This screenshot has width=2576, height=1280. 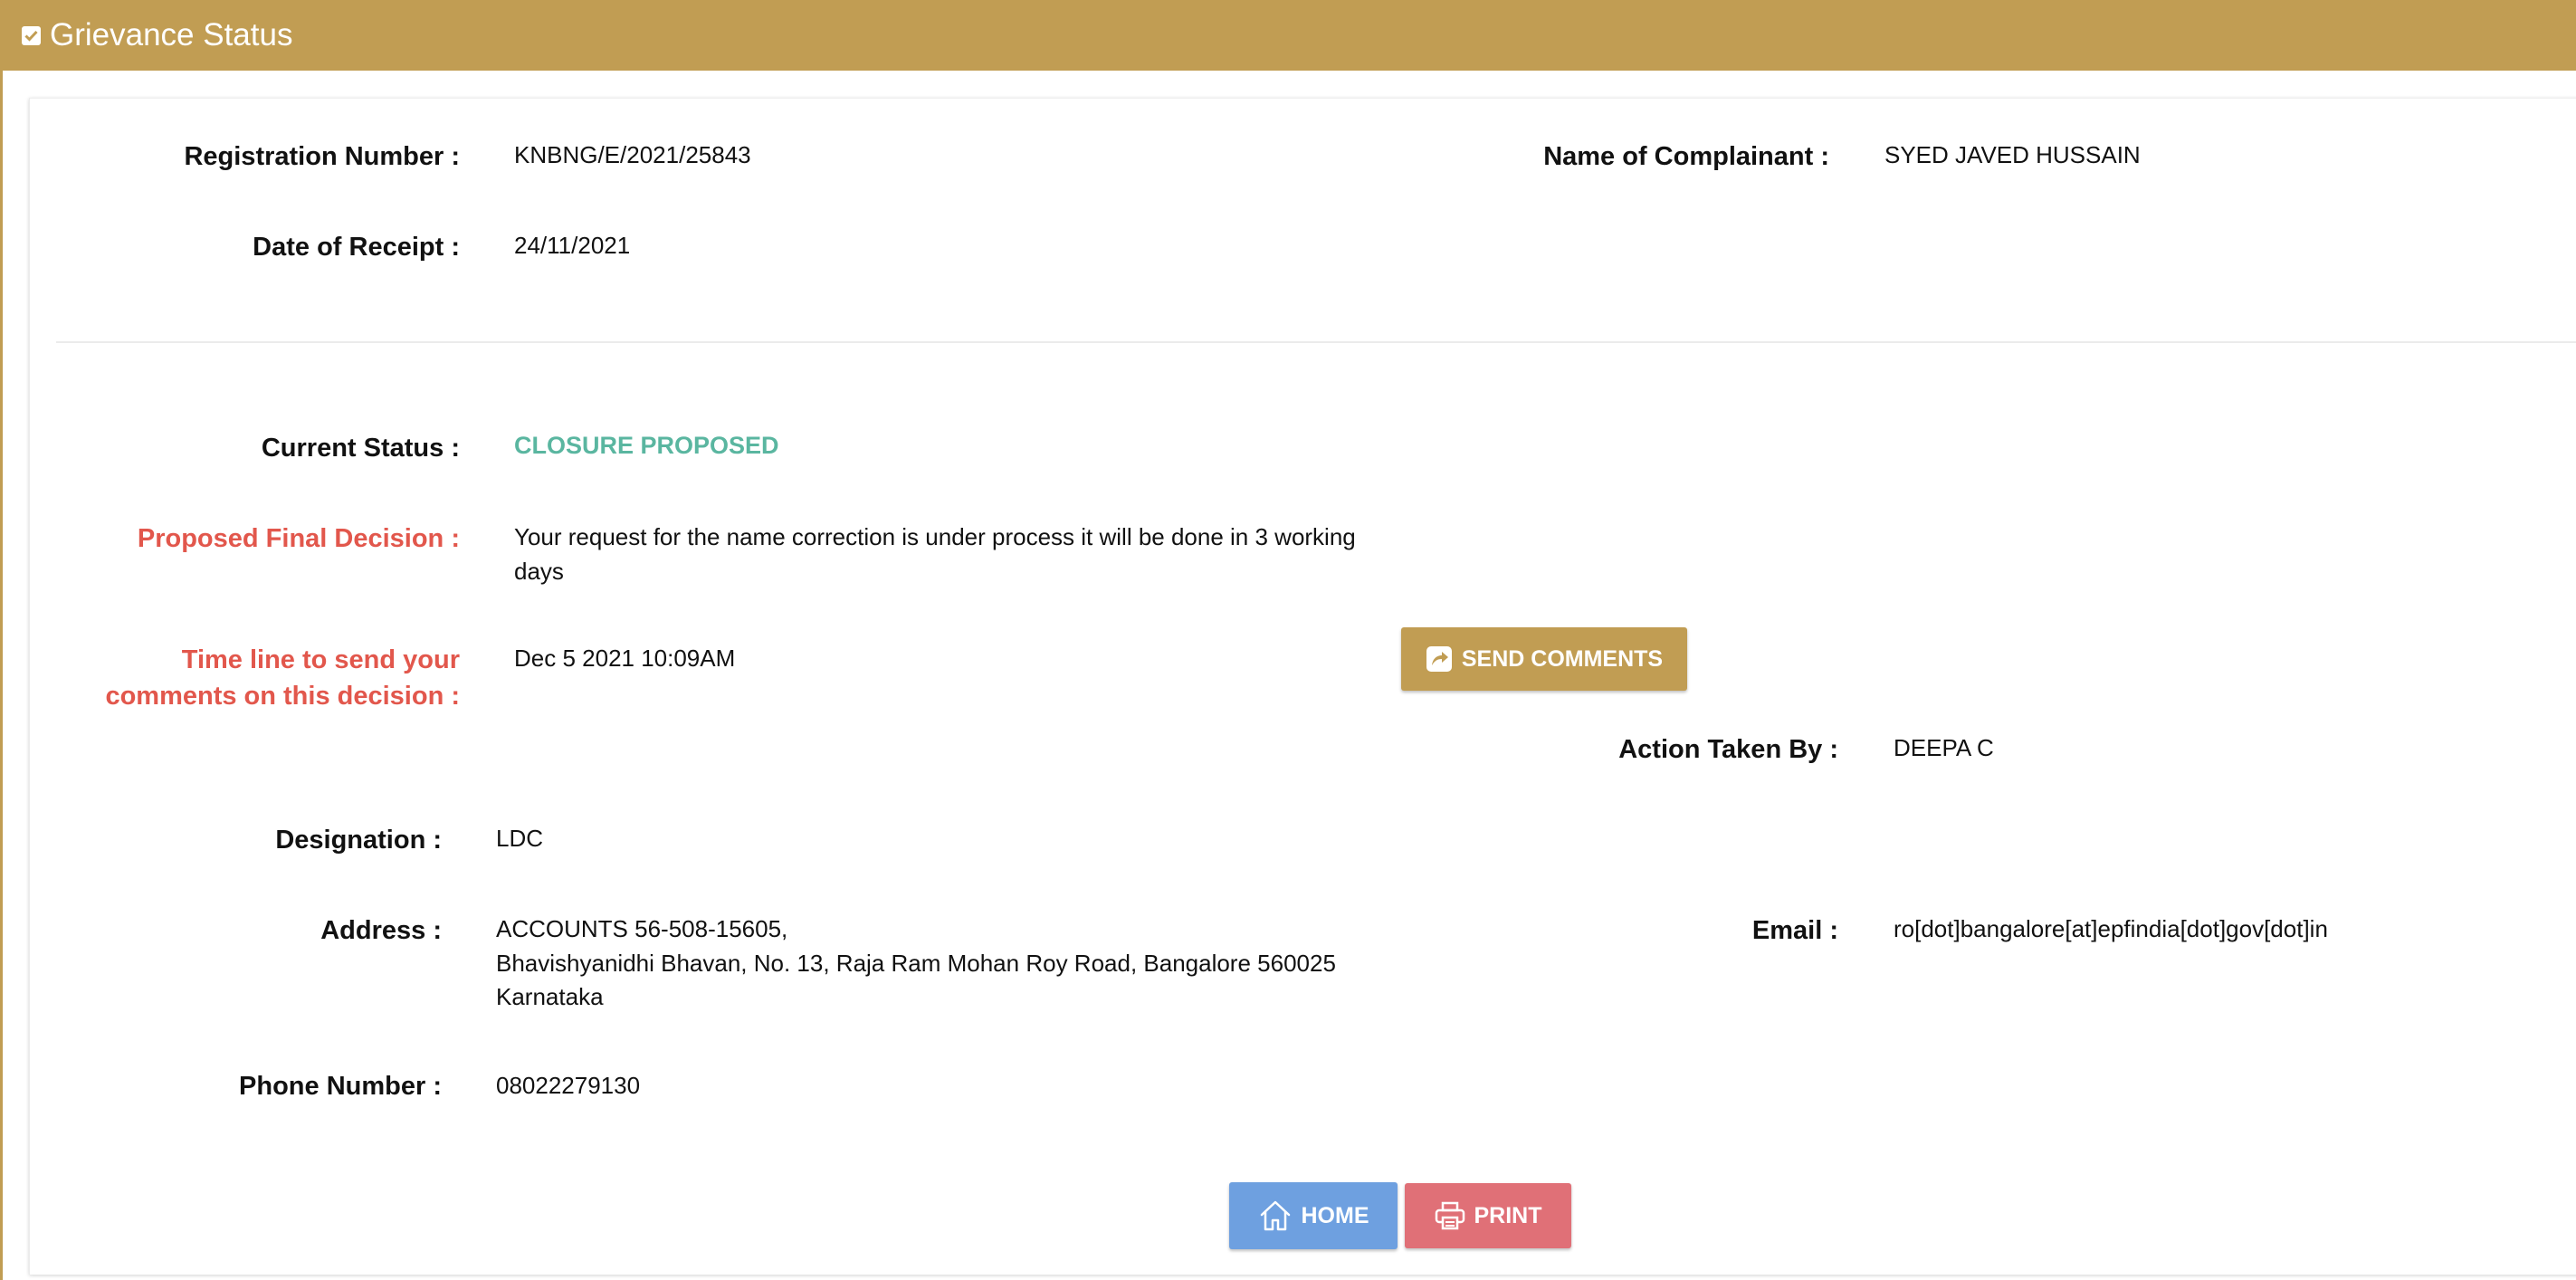 What do you see at coordinates (1288, 35) in the screenshot?
I see `page-header: Grievance Status` at bounding box center [1288, 35].